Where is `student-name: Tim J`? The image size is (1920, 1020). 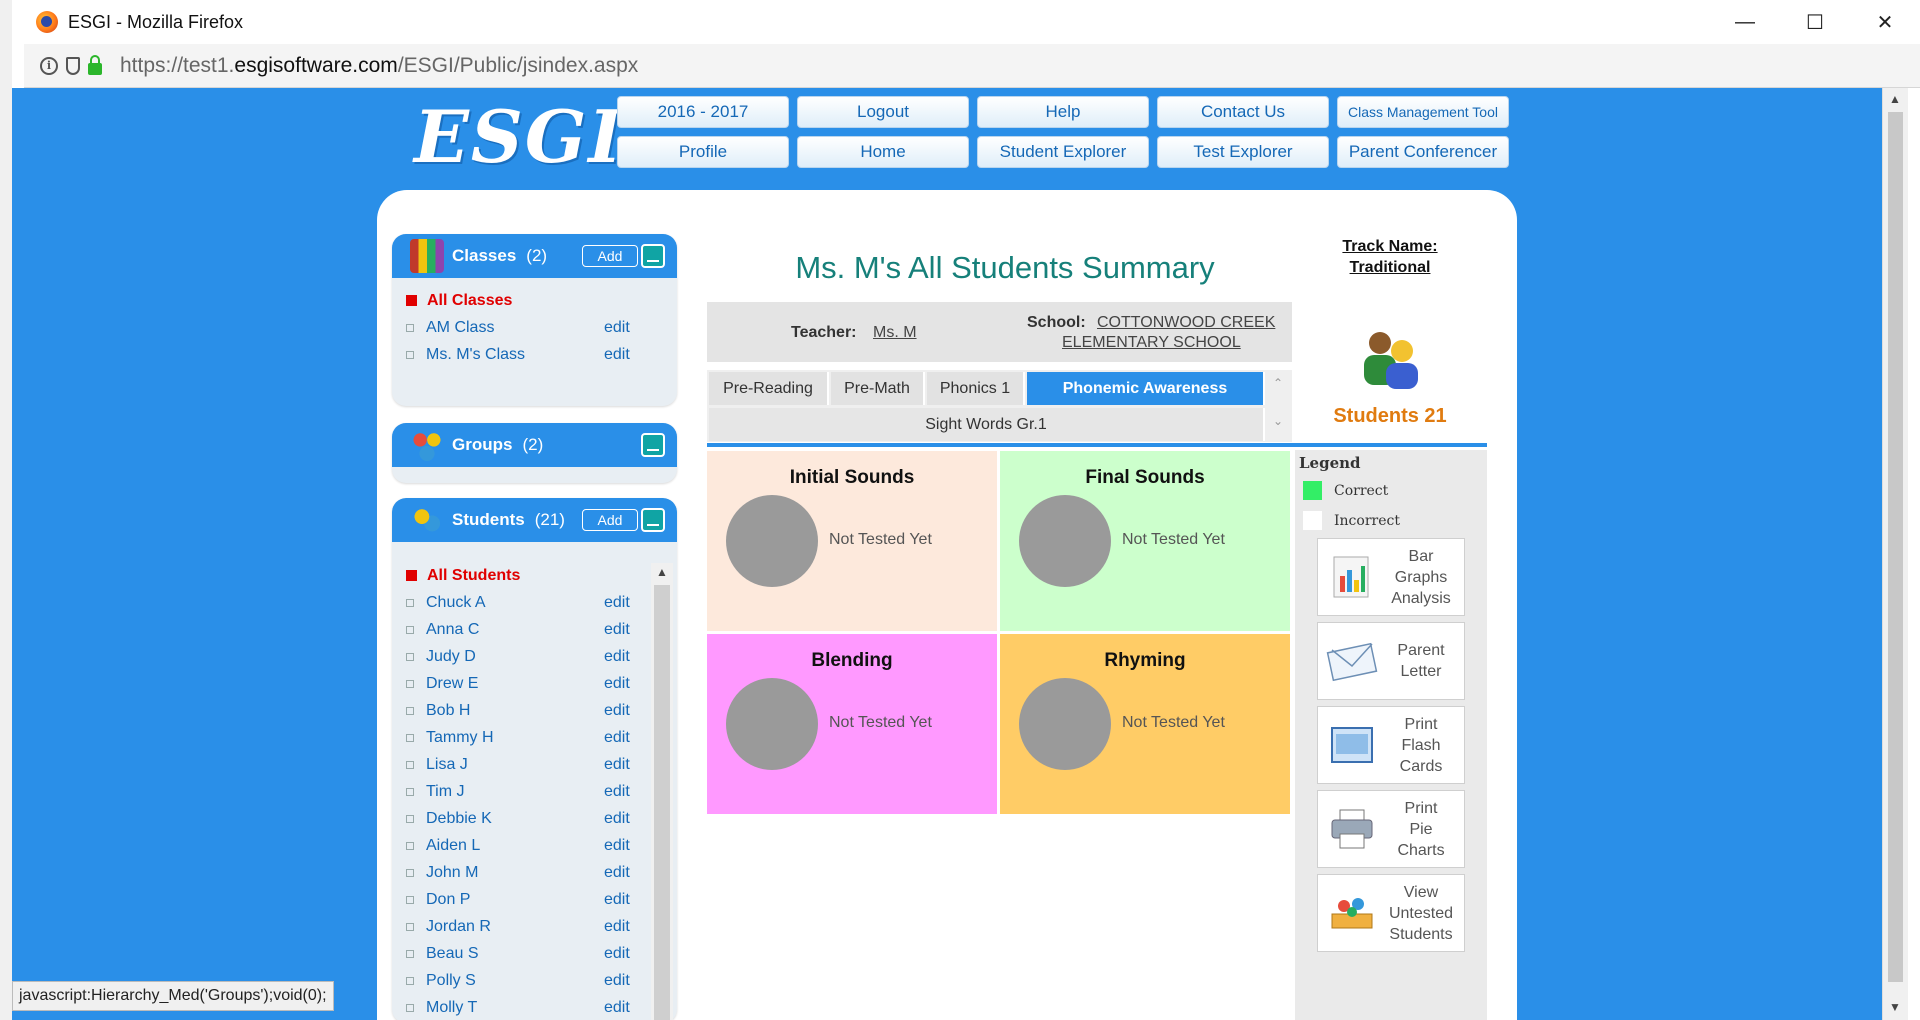 student-name: Tim J is located at coordinates (445, 792).